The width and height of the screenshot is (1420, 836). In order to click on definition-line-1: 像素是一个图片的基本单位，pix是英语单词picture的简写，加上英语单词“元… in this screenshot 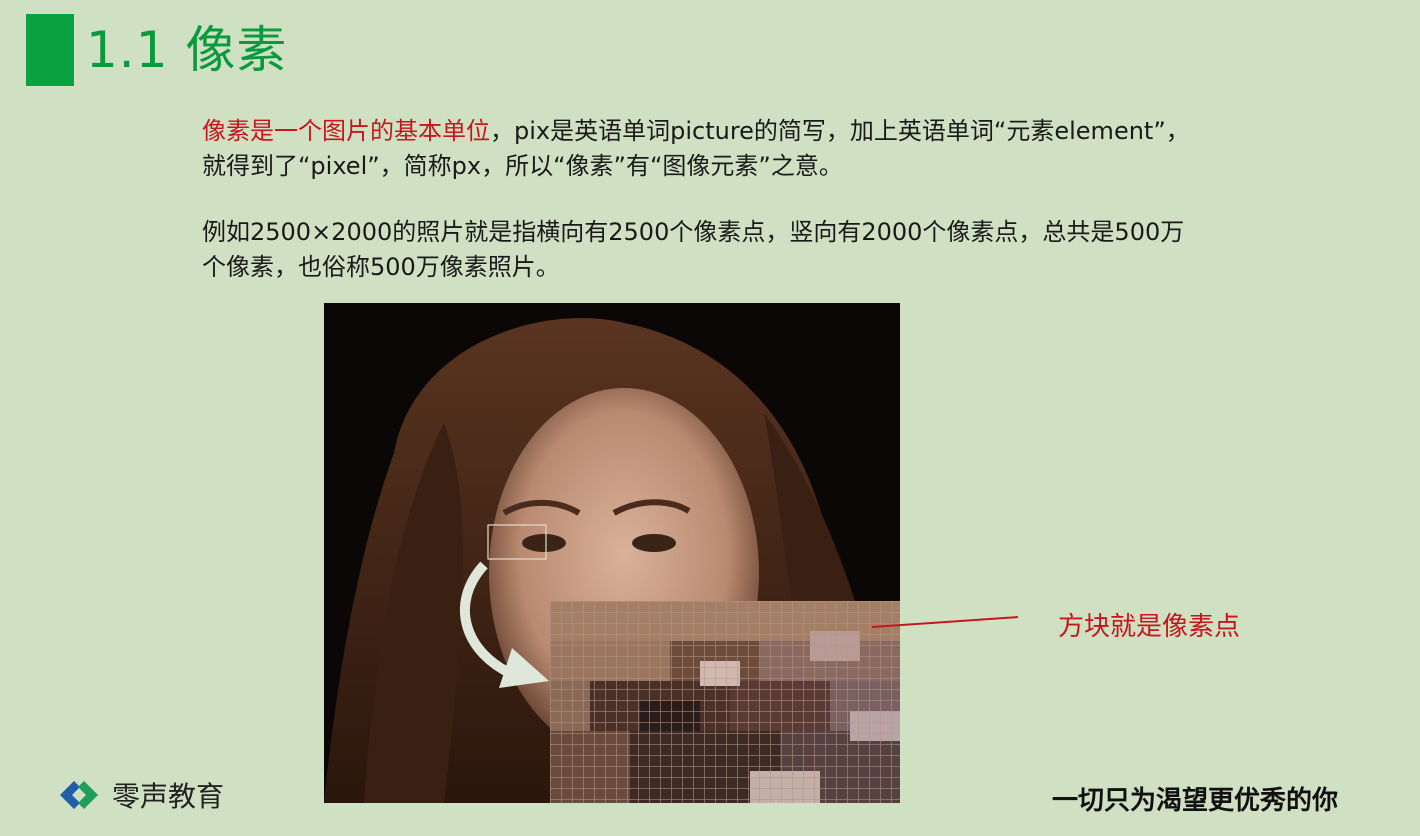, I will do `click(696, 131)`.